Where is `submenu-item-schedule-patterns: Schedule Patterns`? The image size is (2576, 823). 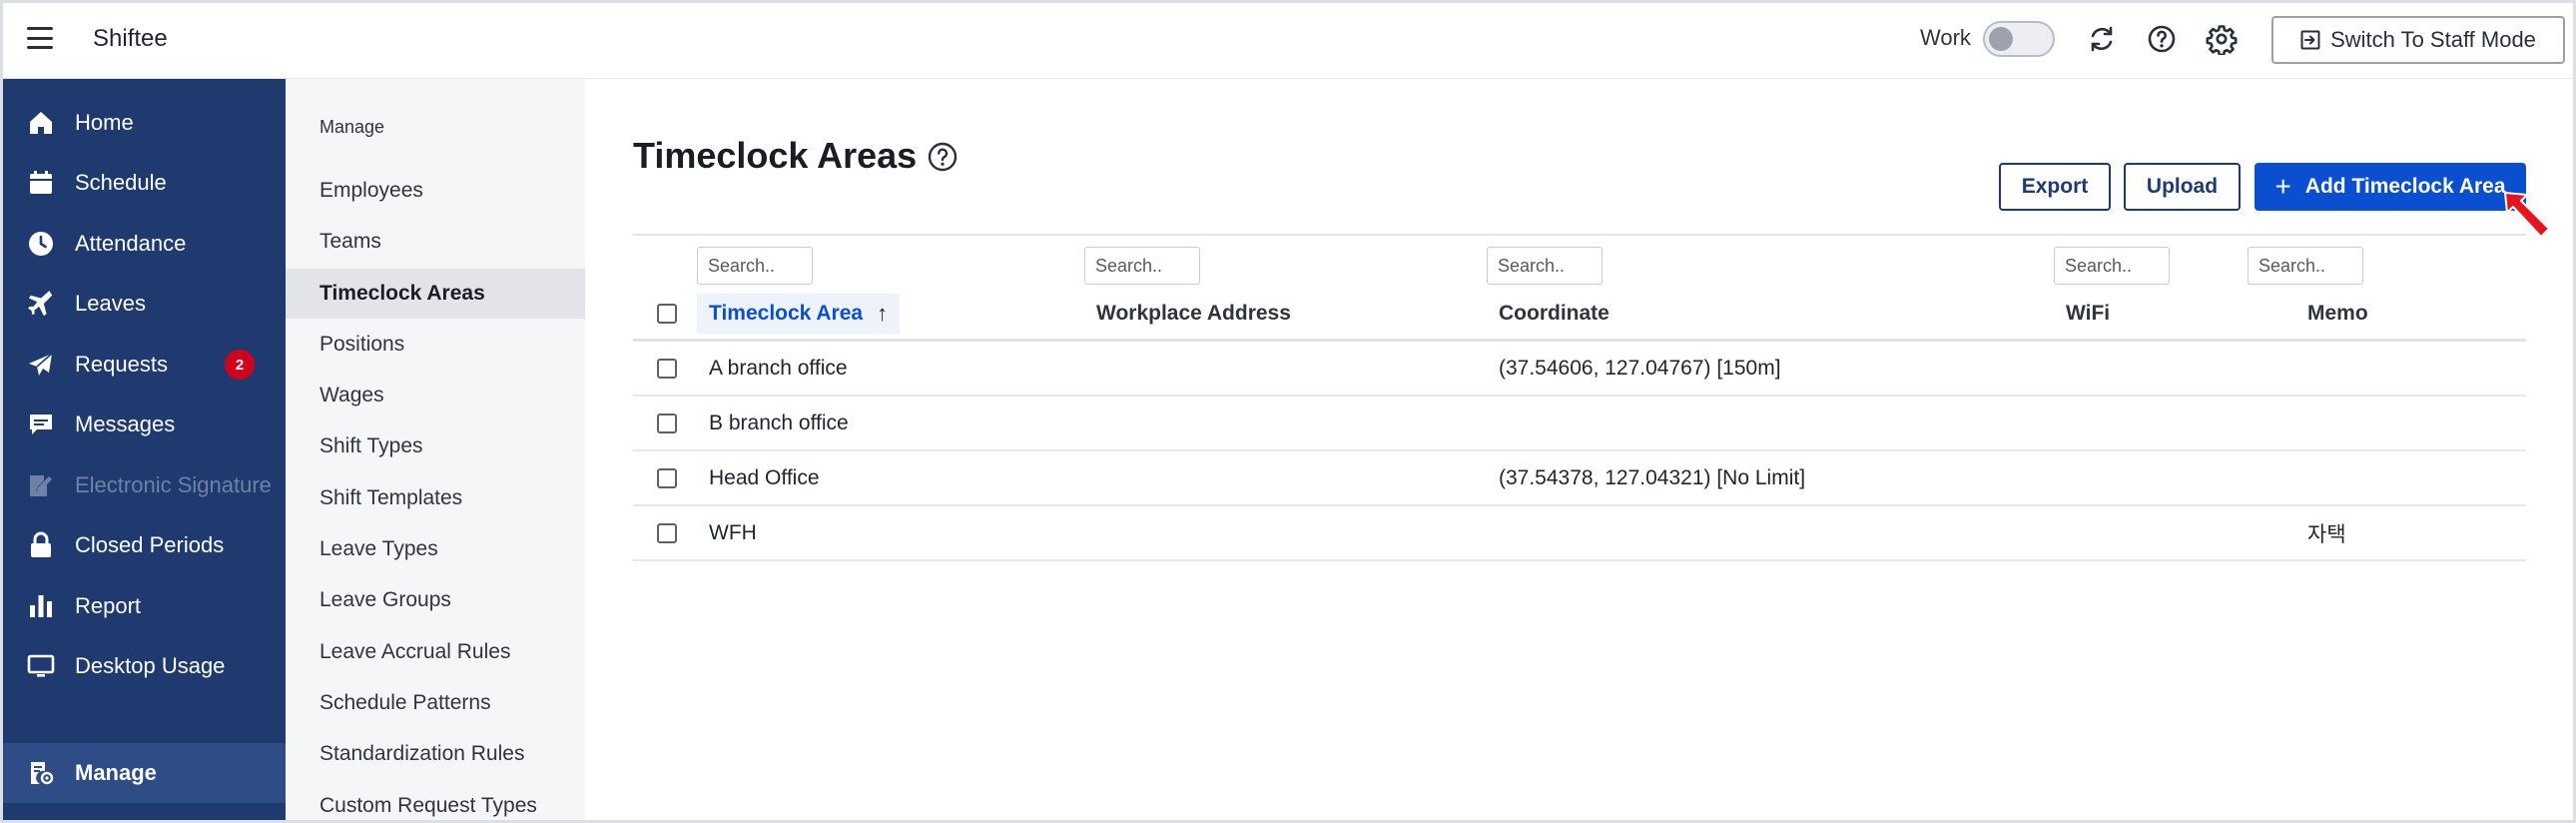 submenu-item-schedule-patterns: Schedule Patterns is located at coordinates (435, 703).